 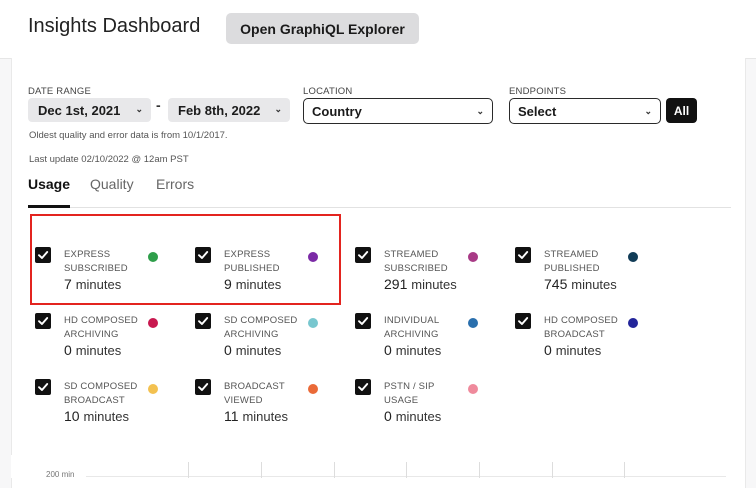 What do you see at coordinates (175, 184) in the screenshot?
I see `tab-errors: Errors` at bounding box center [175, 184].